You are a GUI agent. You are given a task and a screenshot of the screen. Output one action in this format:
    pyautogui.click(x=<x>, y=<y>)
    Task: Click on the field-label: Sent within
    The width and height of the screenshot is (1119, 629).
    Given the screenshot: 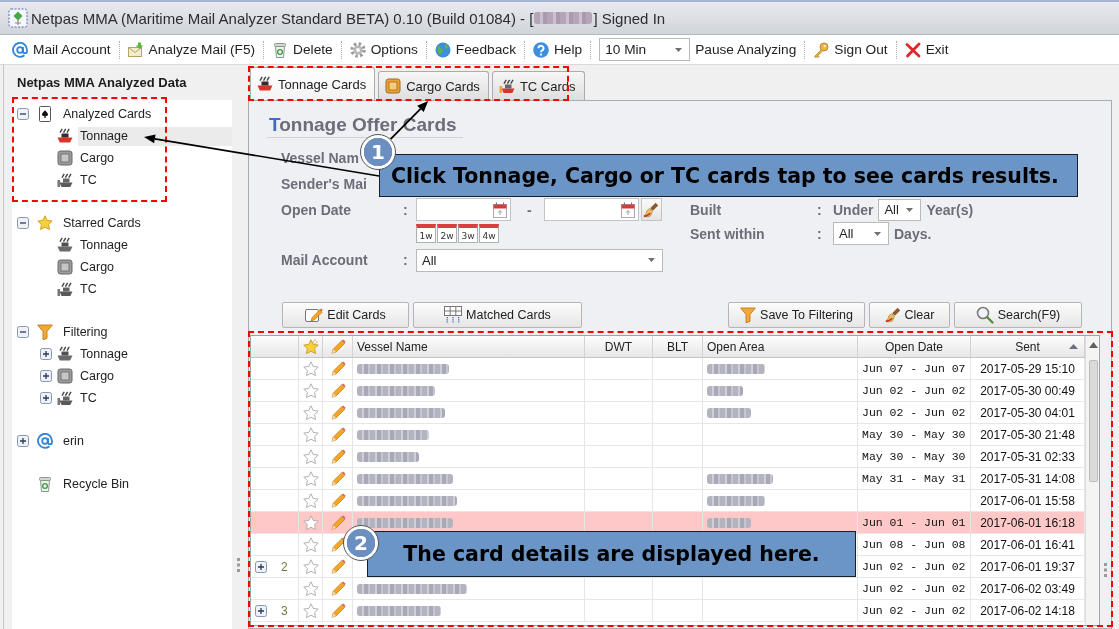 What is the action you would take?
    pyautogui.click(x=727, y=233)
    